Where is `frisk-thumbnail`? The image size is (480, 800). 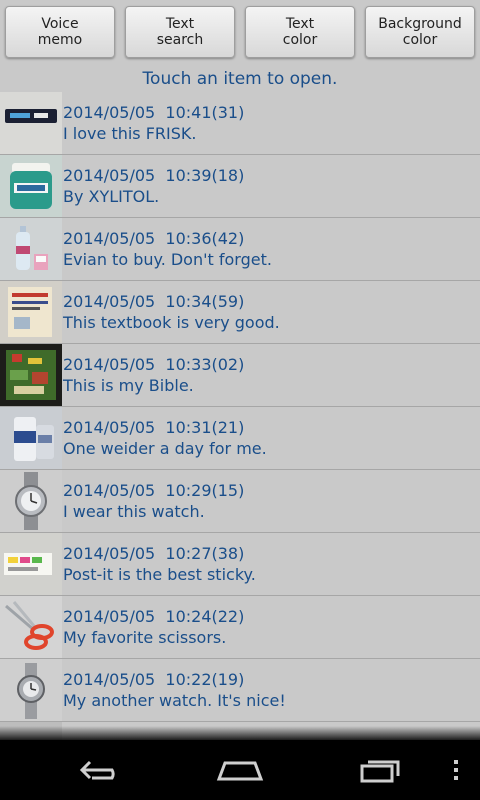
frisk-thumbnail is located at coordinates (31, 123).